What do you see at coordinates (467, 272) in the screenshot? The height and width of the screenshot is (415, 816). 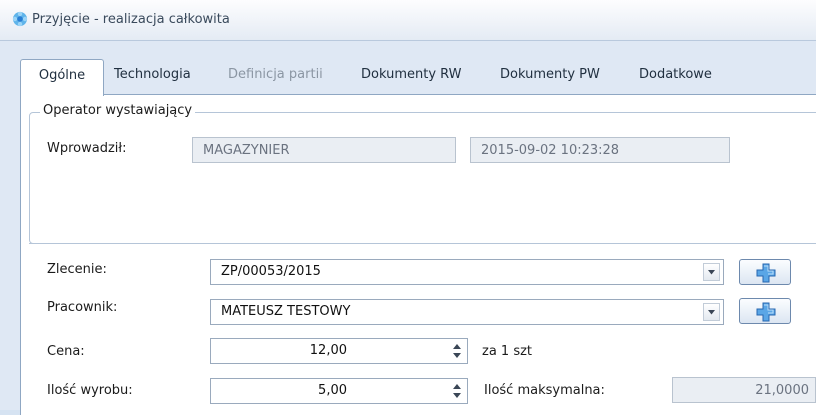 I see `order-combobox: ZP/00053/2015` at bounding box center [467, 272].